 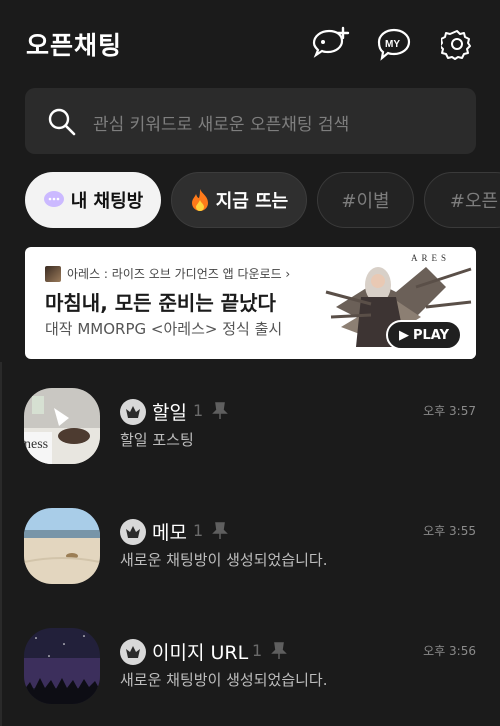 I want to click on fire-icon, so click(x=200, y=200).